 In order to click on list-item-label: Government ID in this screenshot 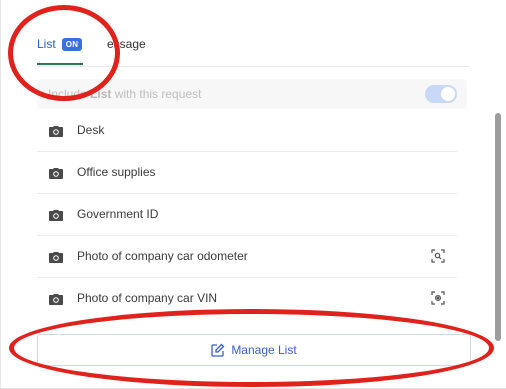, I will do `click(118, 214)`.